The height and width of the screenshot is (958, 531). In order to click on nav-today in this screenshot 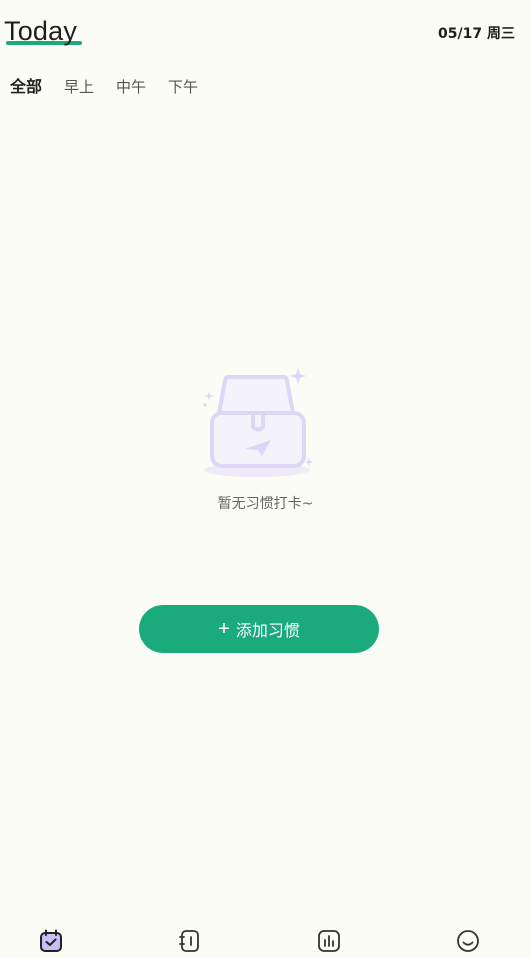, I will do `click(51, 941)`.